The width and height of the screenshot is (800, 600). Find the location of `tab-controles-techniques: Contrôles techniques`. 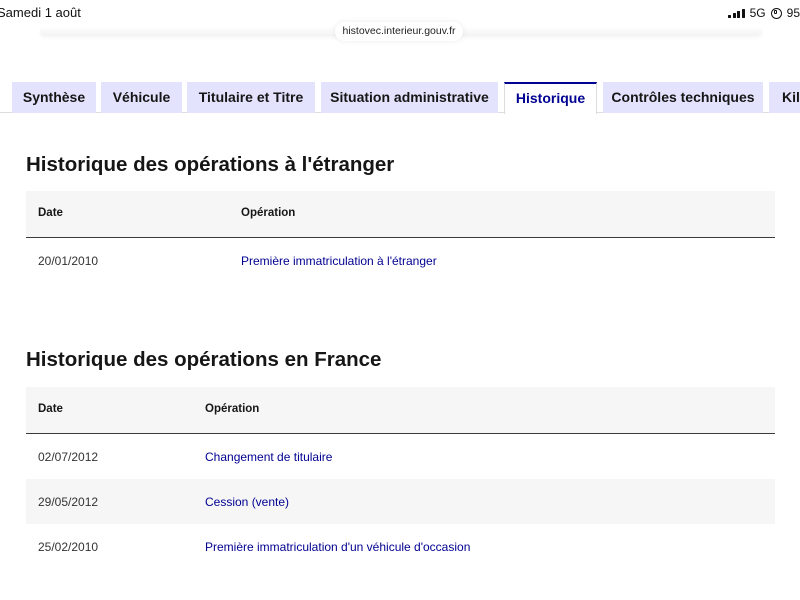

tab-controles-techniques: Contrôles techniques is located at coordinates (683, 97).